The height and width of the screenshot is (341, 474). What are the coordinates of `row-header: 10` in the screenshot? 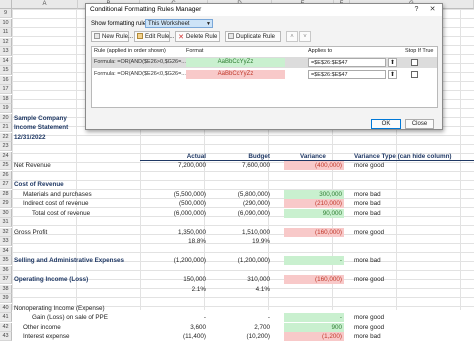 It's located at (6, 23).